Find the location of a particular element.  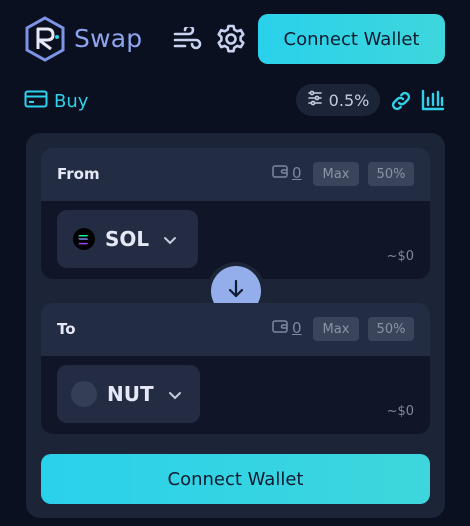

from-balance: 0 is located at coordinates (287, 173).